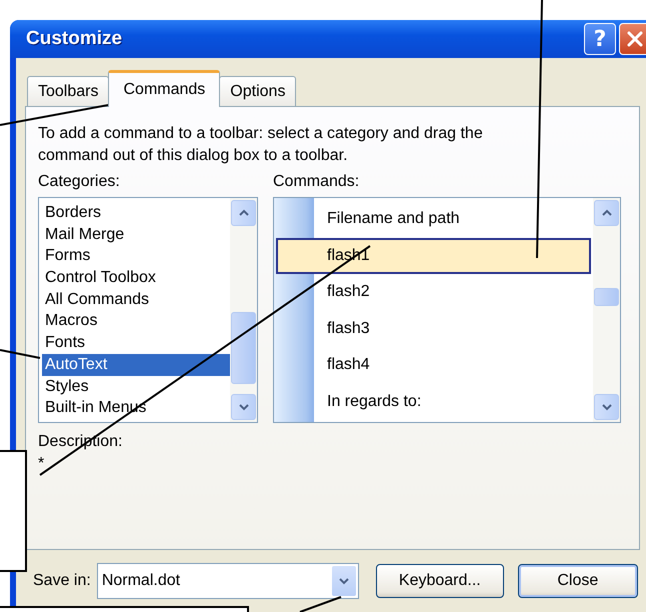  Describe the element at coordinates (74, 39) in the screenshot. I see `window-title: Customize` at that location.